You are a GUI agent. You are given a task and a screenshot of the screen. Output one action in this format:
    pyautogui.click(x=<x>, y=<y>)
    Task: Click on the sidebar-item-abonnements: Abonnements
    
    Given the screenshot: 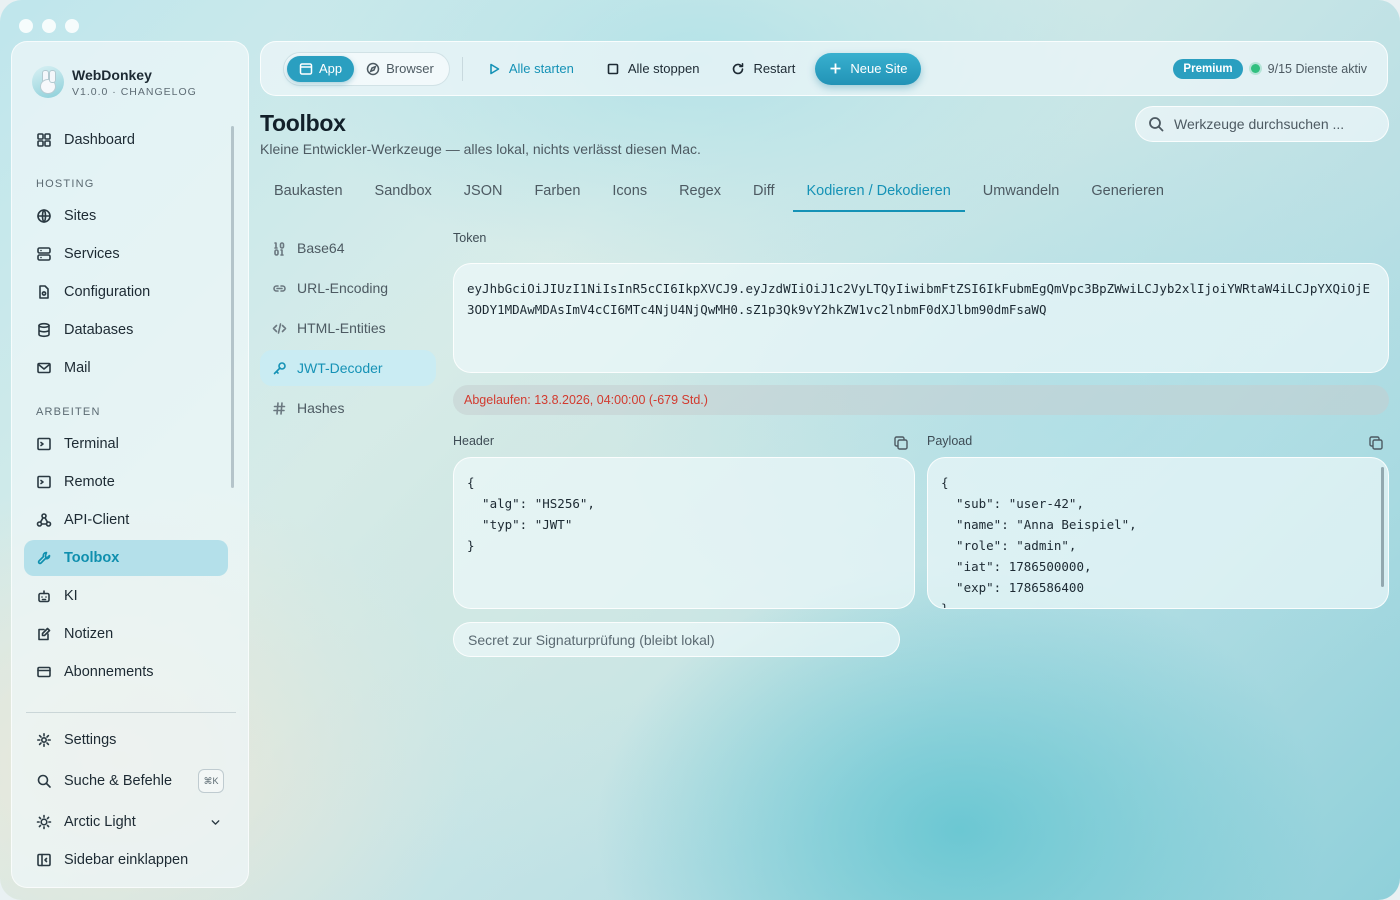 What is the action you would take?
    pyautogui.click(x=126, y=672)
    